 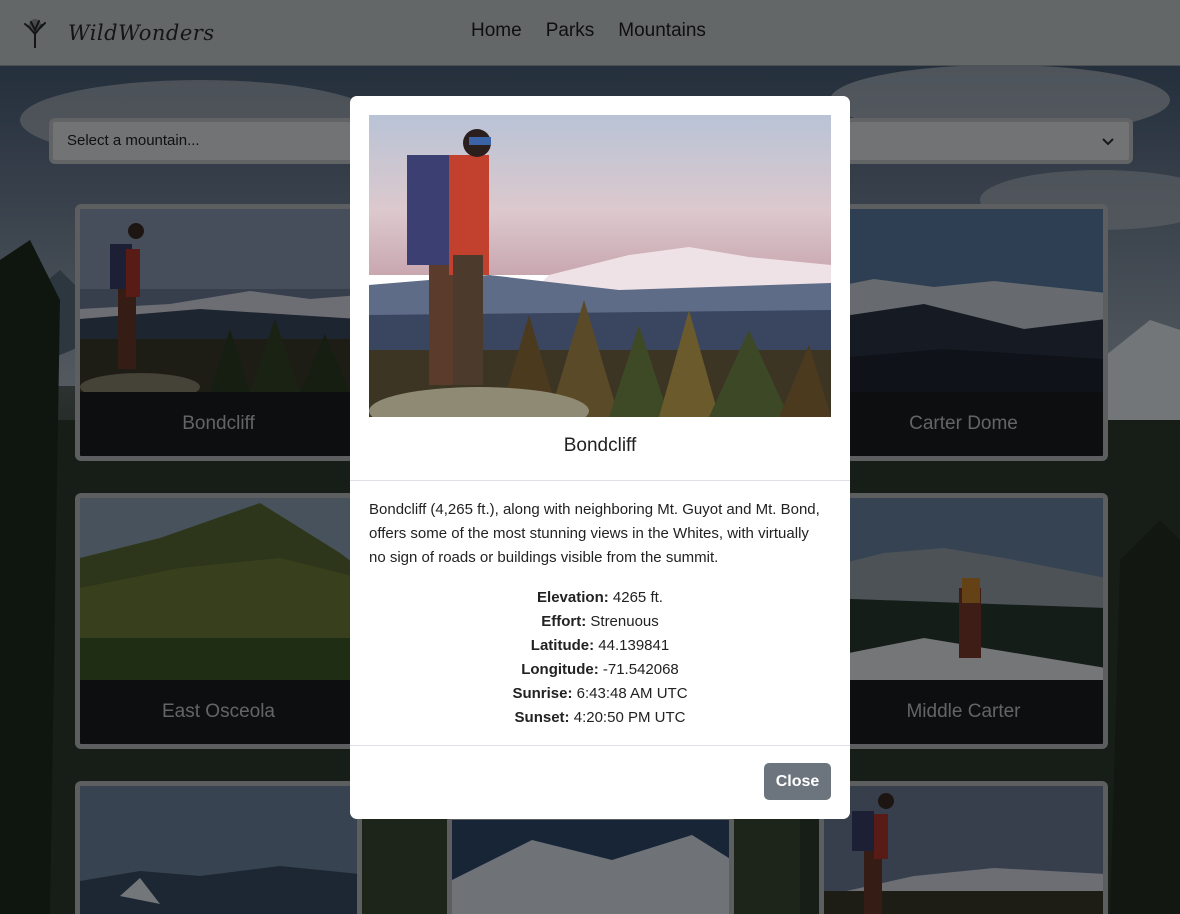 I want to click on stat-longitude: Longitude: -71.542068, so click(x=600, y=669).